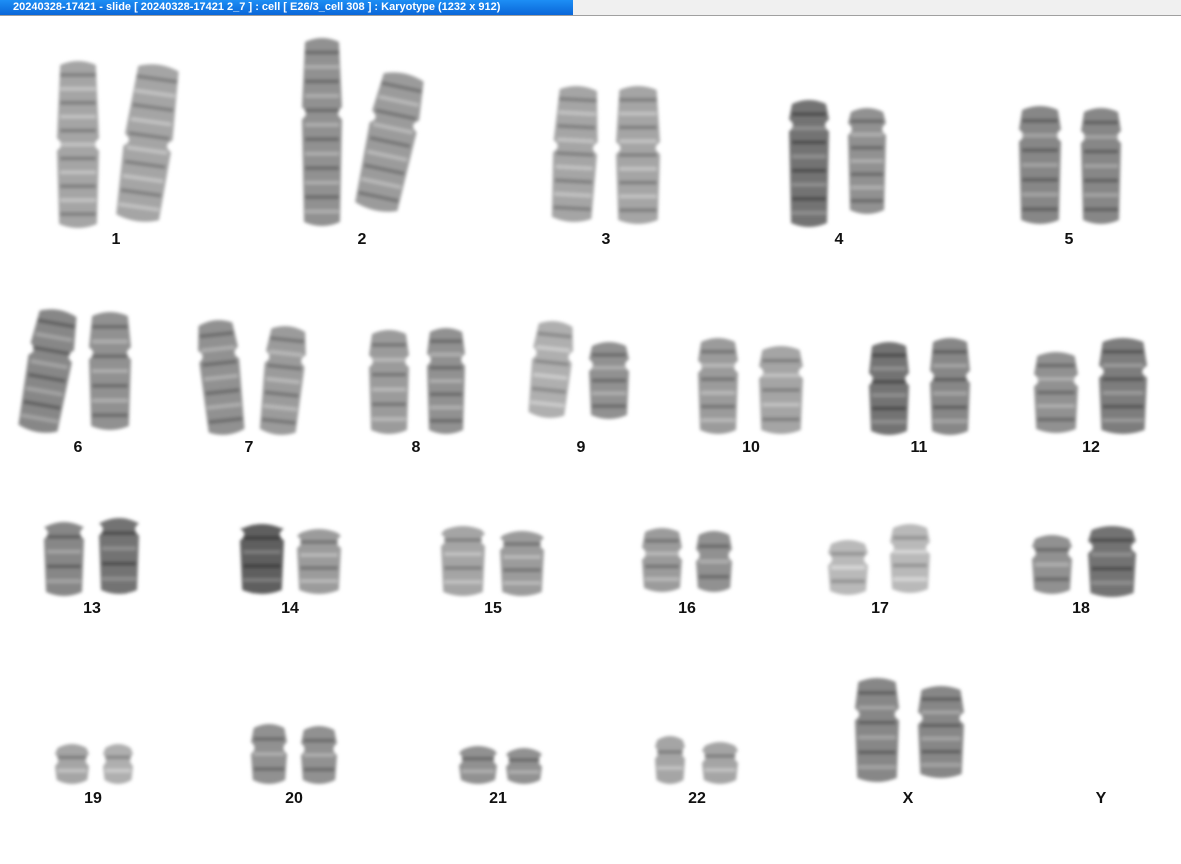  Describe the element at coordinates (221, 377) in the screenshot. I see `chromosome-7-a` at that location.